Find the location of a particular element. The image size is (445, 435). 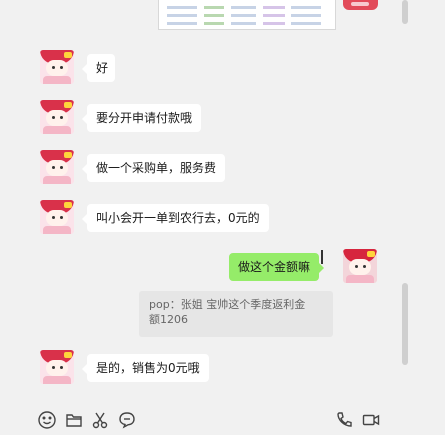

chat-bubble-icon is located at coordinates (127, 420).